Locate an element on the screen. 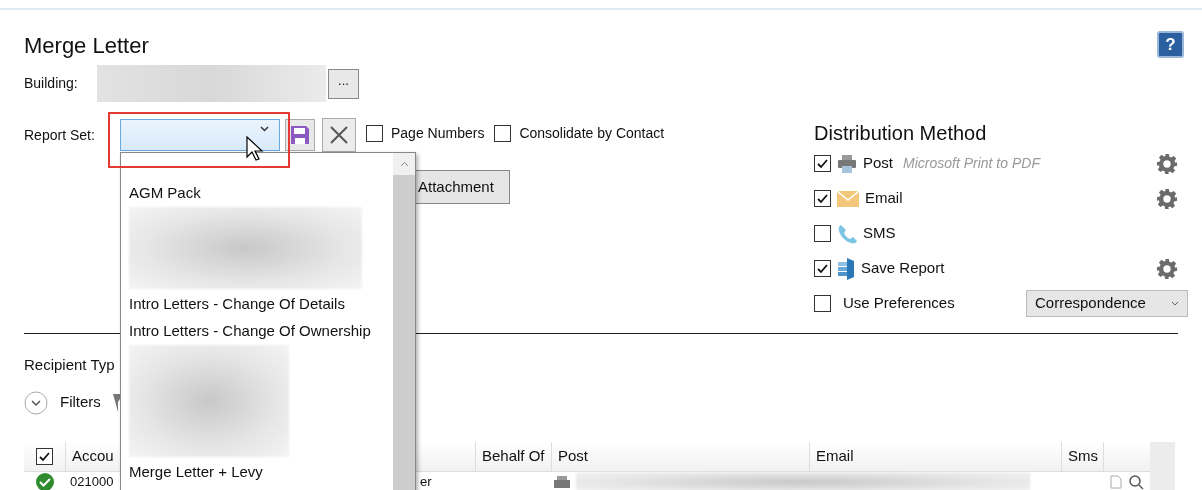  method-label: Email is located at coordinates (884, 198).